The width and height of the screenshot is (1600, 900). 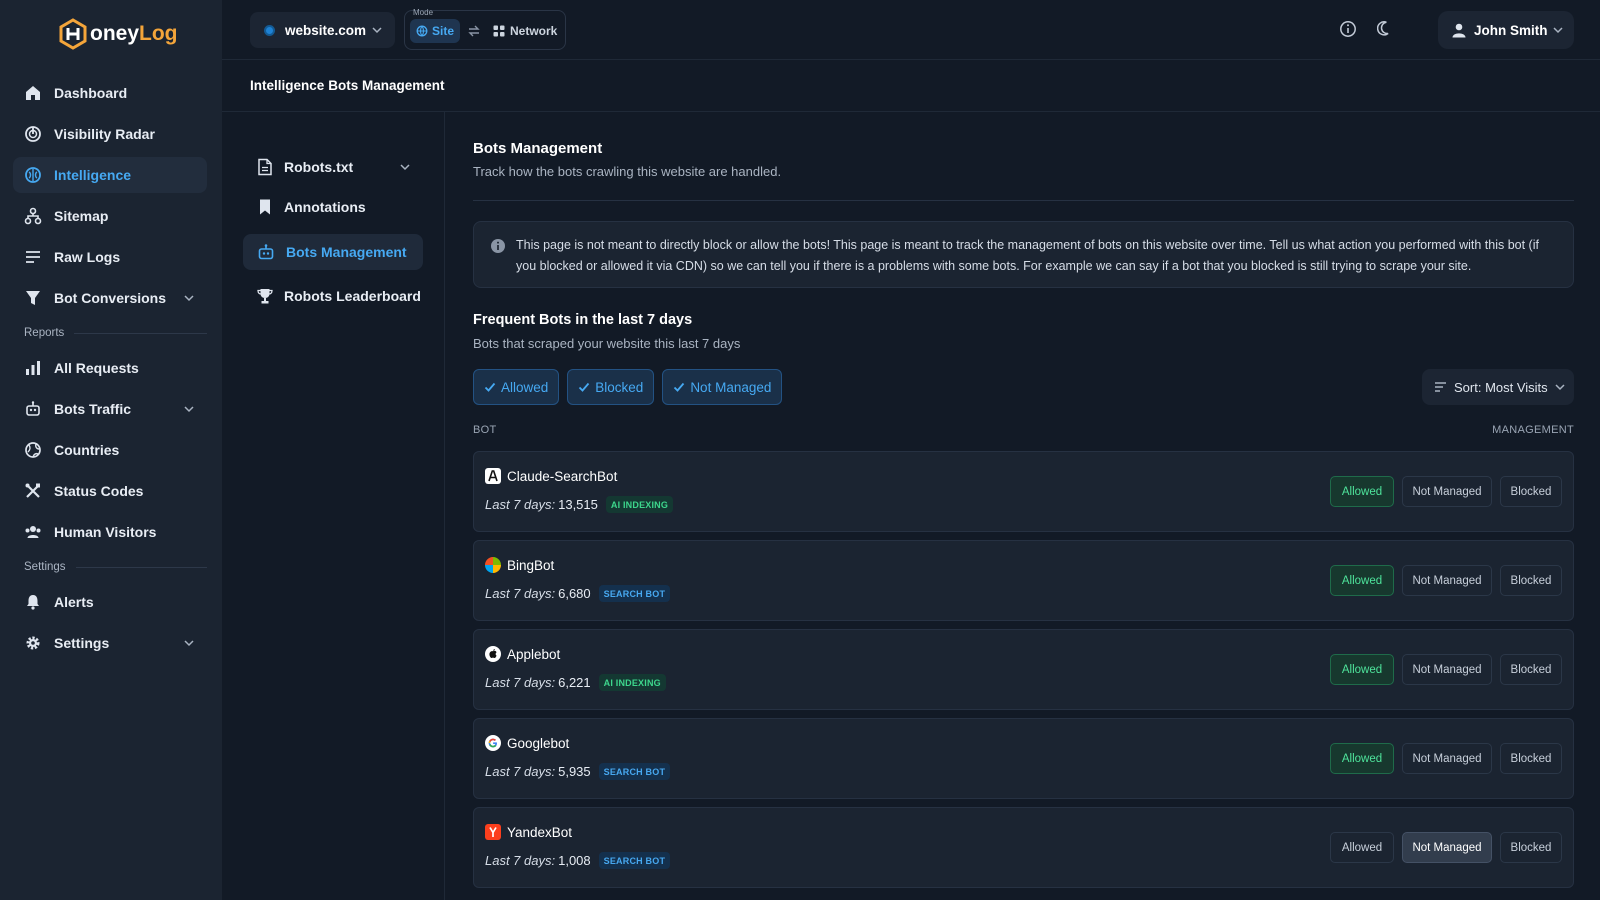 What do you see at coordinates (33, 216) in the screenshot?
I see `sitemap-icon` at bounding box center [33, 216].